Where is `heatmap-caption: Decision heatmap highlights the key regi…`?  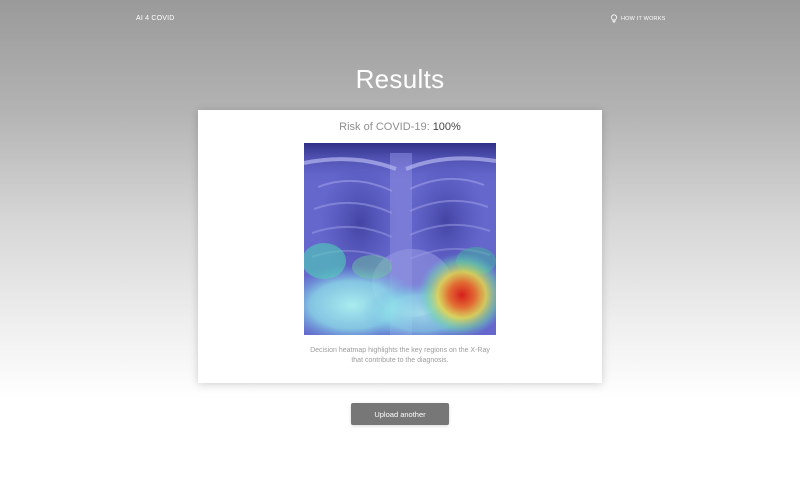
heatmap-caption: Decision heatmap highlights the key regi… is located at coordinates (400, 356).